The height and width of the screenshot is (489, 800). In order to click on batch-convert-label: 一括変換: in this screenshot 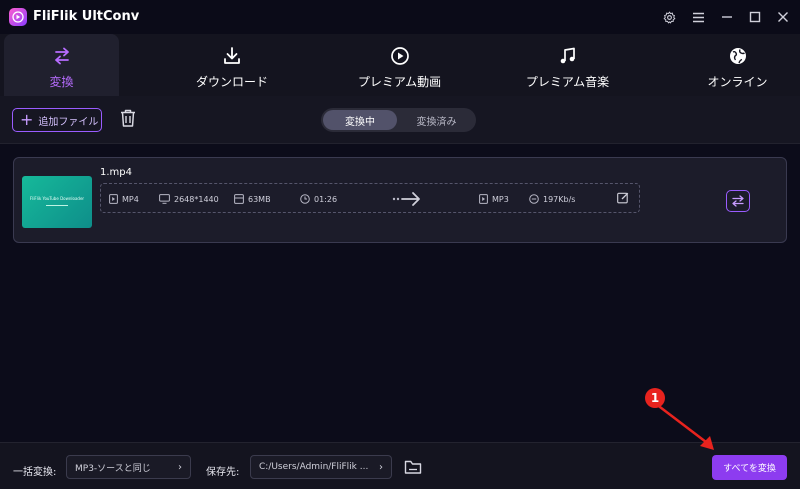, I will do `click(35, 472)`.